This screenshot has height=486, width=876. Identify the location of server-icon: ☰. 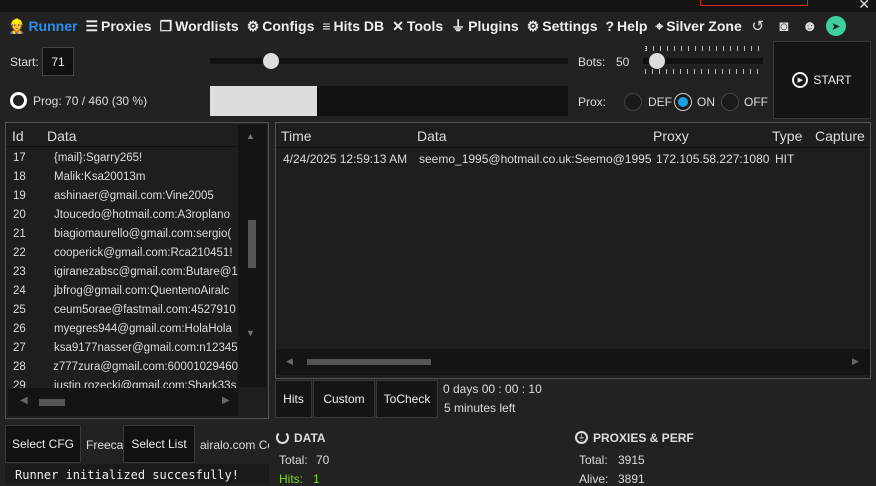
(91, 25).